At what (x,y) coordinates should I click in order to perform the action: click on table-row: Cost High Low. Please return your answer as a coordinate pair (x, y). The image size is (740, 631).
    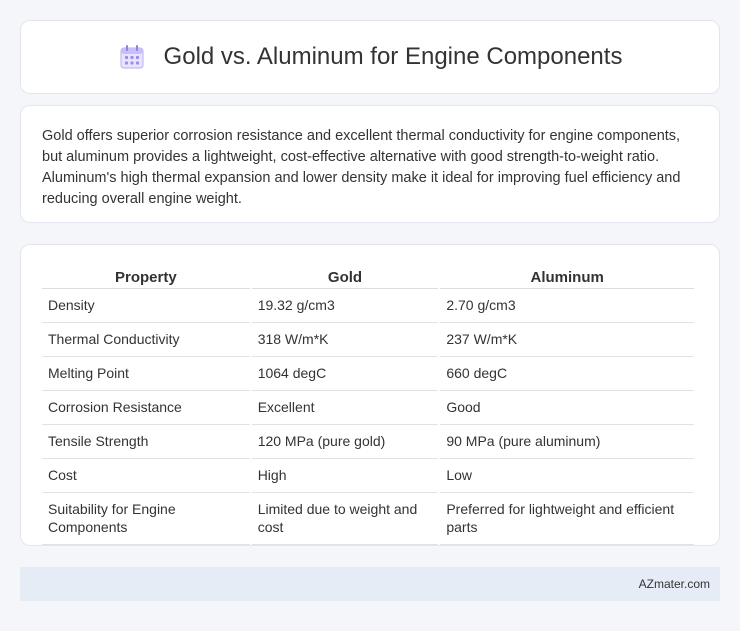
    Looking at the image, I should click on (368, 476).